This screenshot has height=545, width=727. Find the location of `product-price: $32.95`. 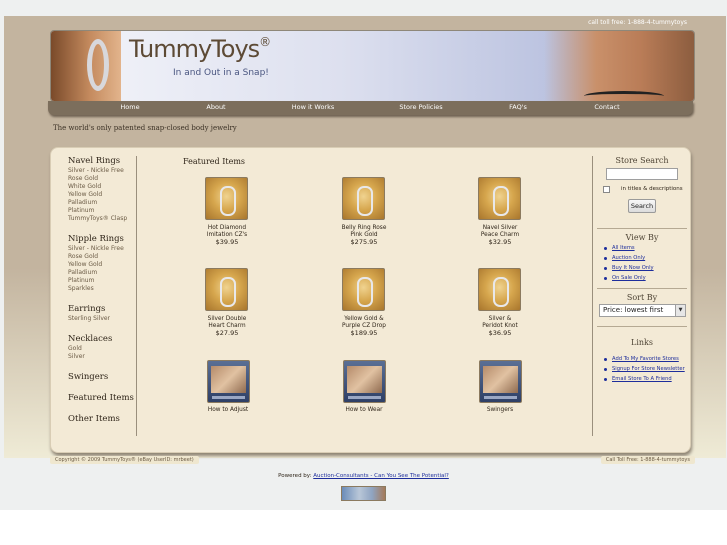

product-price: $32.95 is located at coordinates (500, 242).